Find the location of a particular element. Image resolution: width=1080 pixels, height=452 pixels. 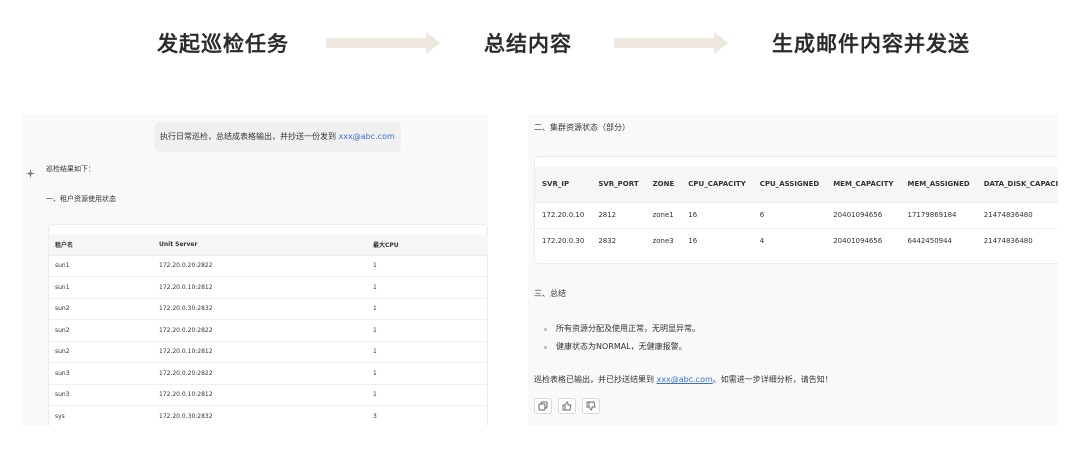

column-header: MEM_CAPACITY is located at coordinates (863, 184).